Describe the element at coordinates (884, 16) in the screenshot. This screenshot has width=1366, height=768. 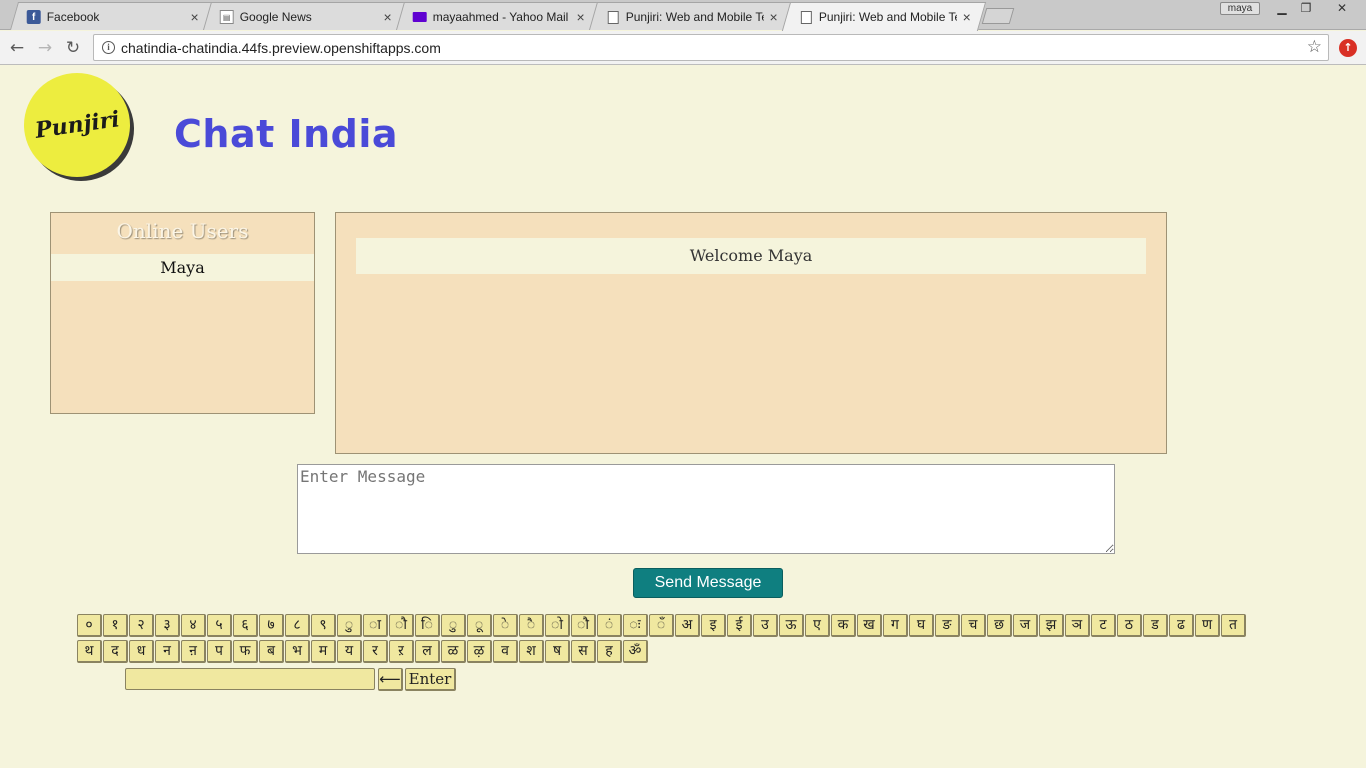
I see `tab-punjiri-active: Punjiri: Web and Mobile Te ×` at that location.